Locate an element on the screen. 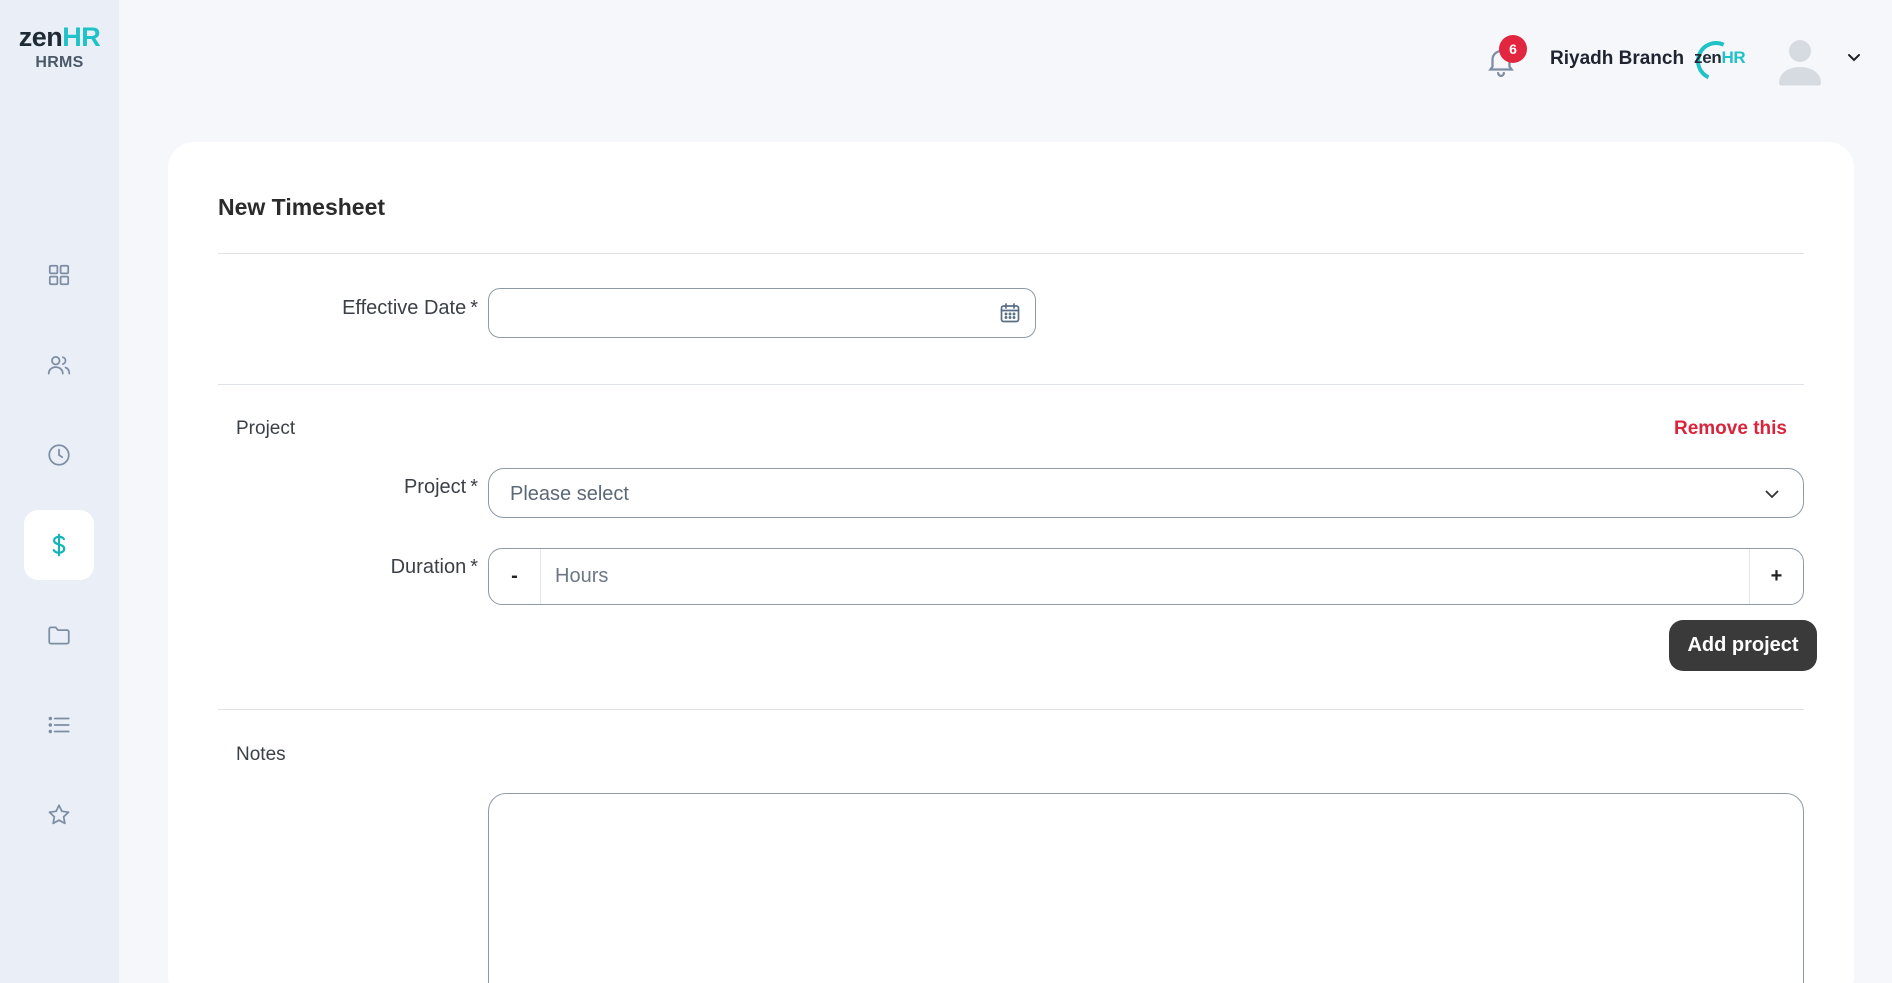 This screenshot has width=1892, height=983. effective-date-input is located at coordinates (762, 313).